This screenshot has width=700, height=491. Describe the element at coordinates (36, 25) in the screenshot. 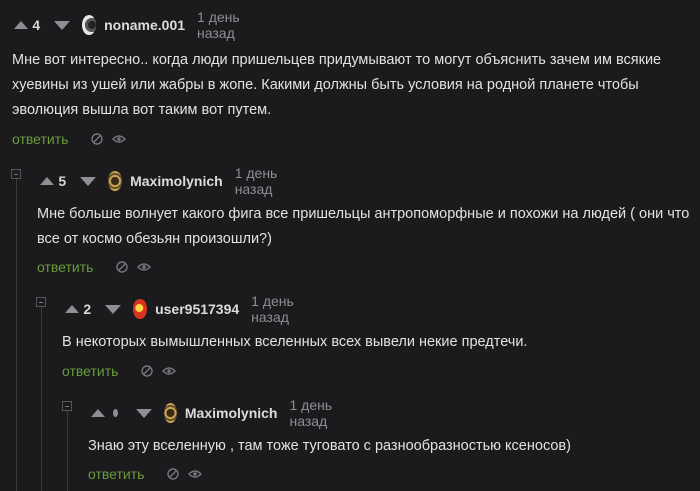

I see `comment-score: 4` at that location.